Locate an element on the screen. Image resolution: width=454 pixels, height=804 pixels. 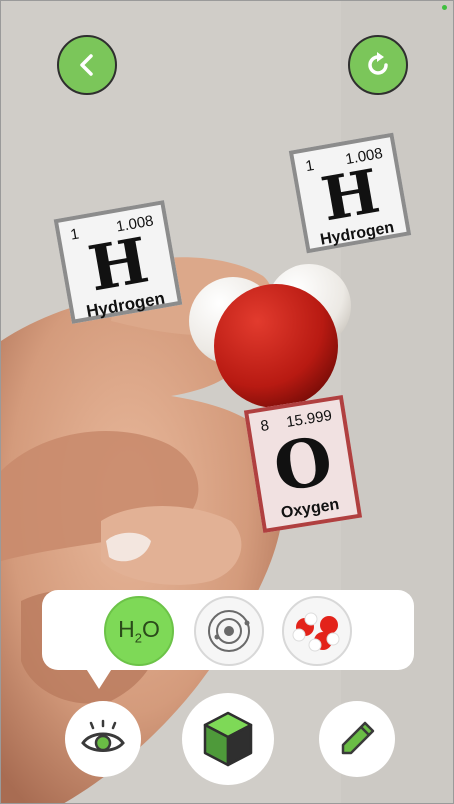
molecule-view-button is located at coordinates (317, 631).